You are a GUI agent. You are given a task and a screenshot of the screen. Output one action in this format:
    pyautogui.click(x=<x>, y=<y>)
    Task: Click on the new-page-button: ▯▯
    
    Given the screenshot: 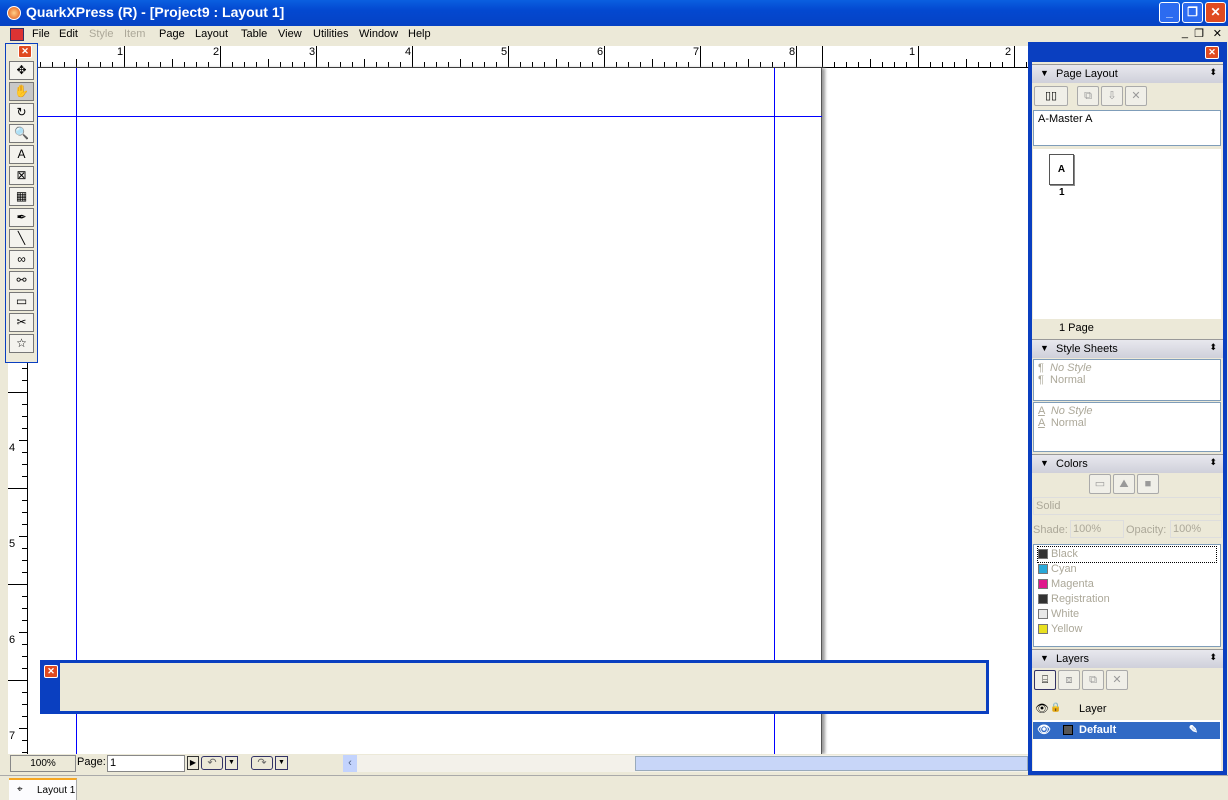 What is the action you would take?
    pyautogui.click(x=1051, y=96)
    